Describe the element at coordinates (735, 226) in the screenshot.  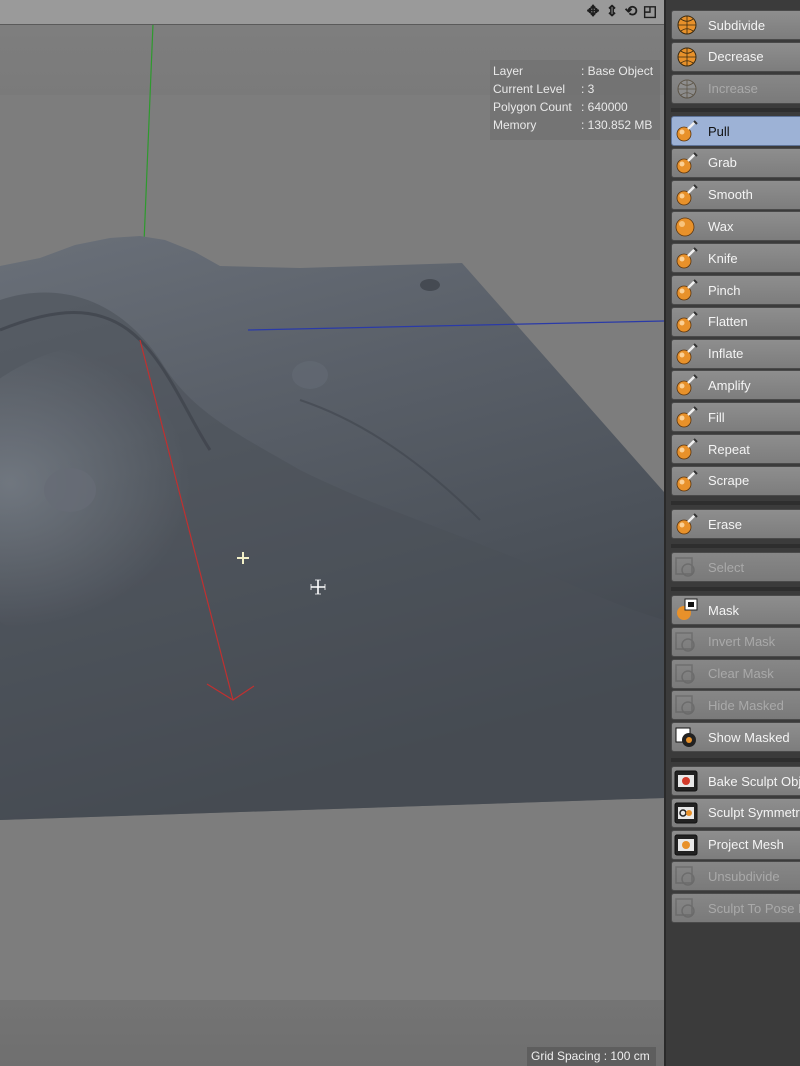
I see `palette-button-wax: Wax` at that location.